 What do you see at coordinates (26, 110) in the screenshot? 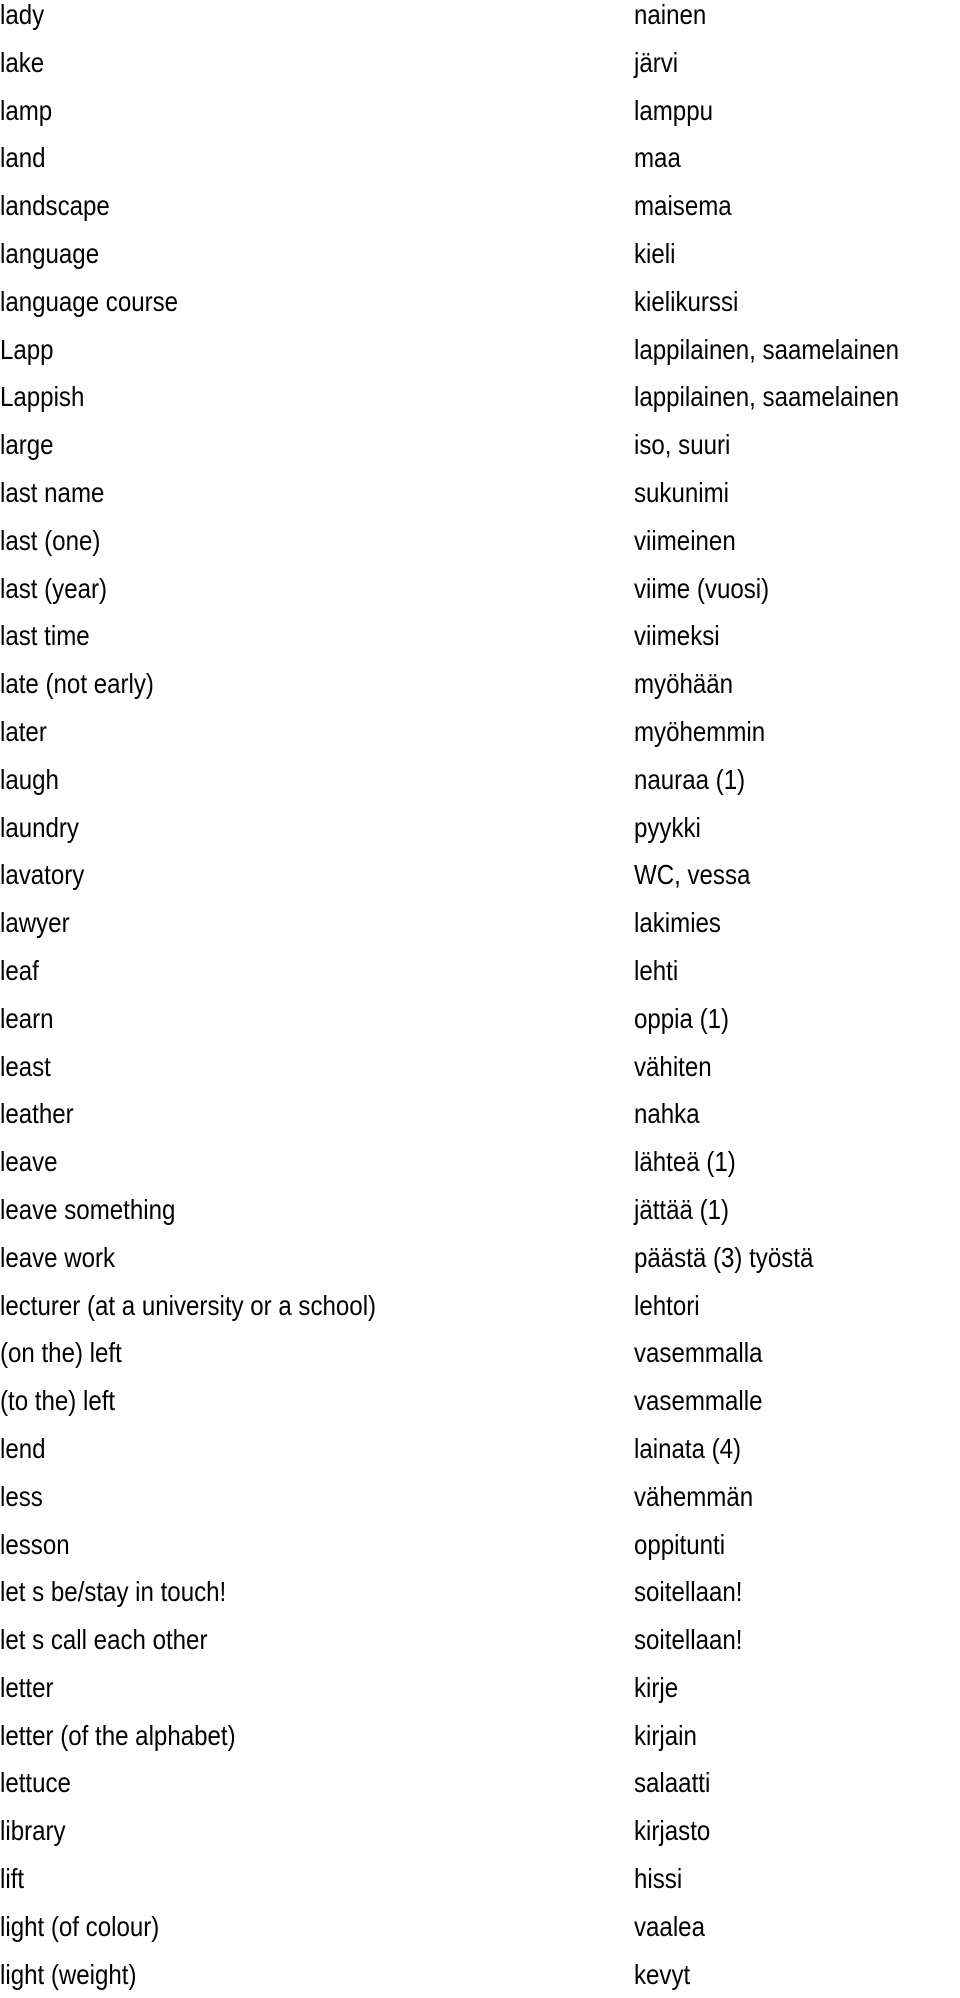
I see `english-term: lamp` at bounding box center [26, 110].